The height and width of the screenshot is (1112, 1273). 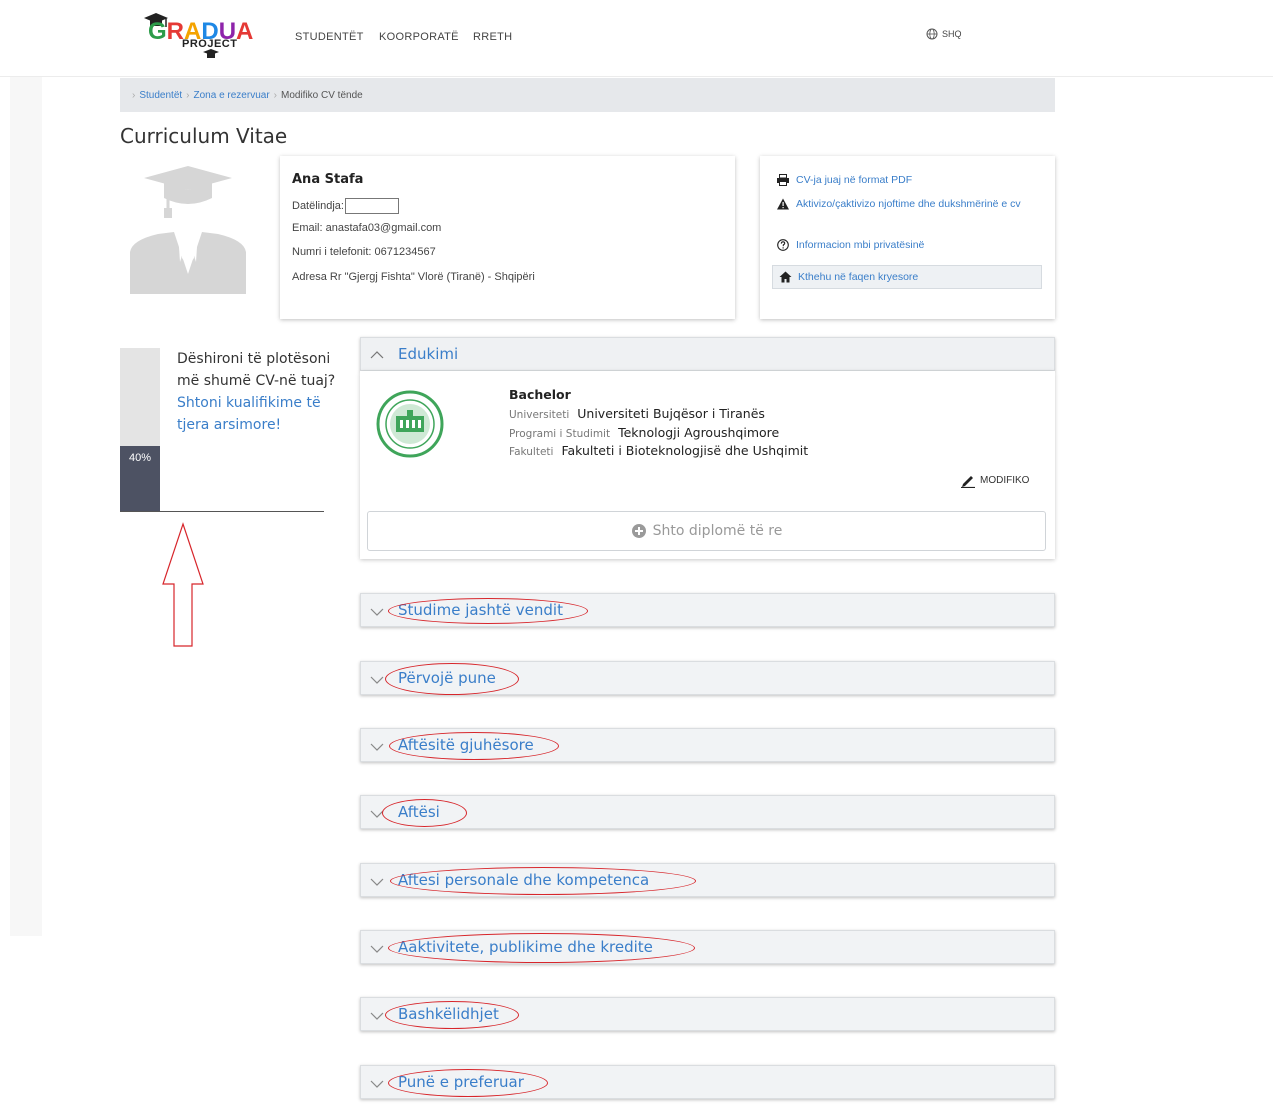 I want to click on section-pervoje-pune: Përvojë pune, so click(x=707, y=678).